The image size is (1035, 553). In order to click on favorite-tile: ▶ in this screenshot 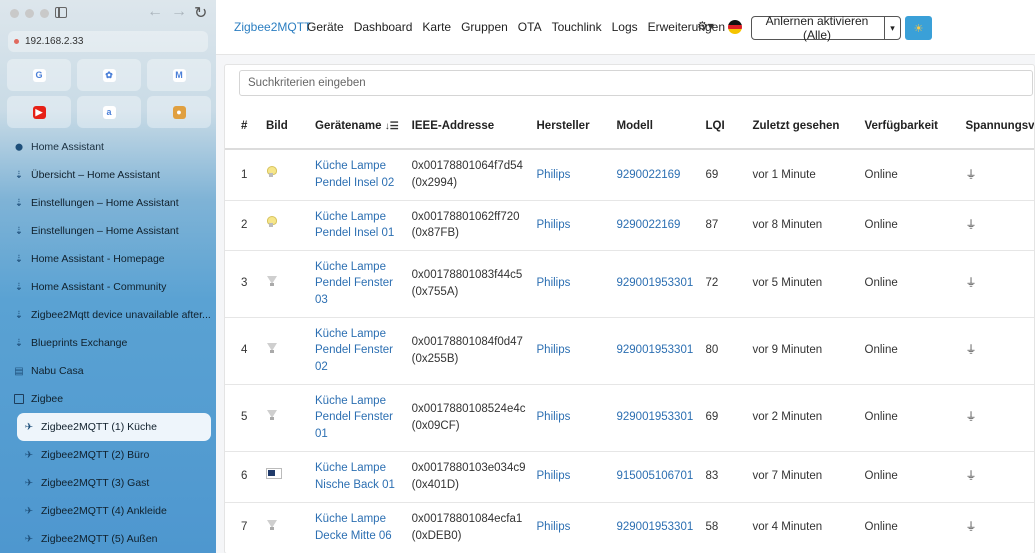, I will do `click(39, 112)`.